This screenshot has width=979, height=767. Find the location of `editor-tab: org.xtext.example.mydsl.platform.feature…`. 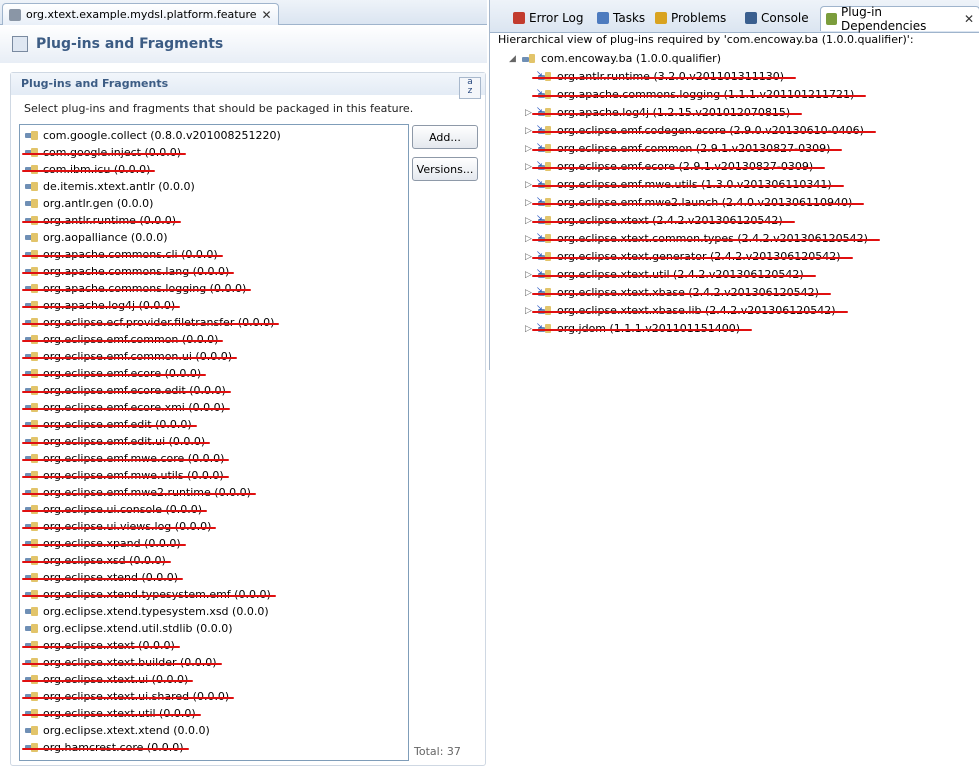

editor-tab: org.xtext.example.mydsl.platform.feature… is located at coordinates (140, 14).